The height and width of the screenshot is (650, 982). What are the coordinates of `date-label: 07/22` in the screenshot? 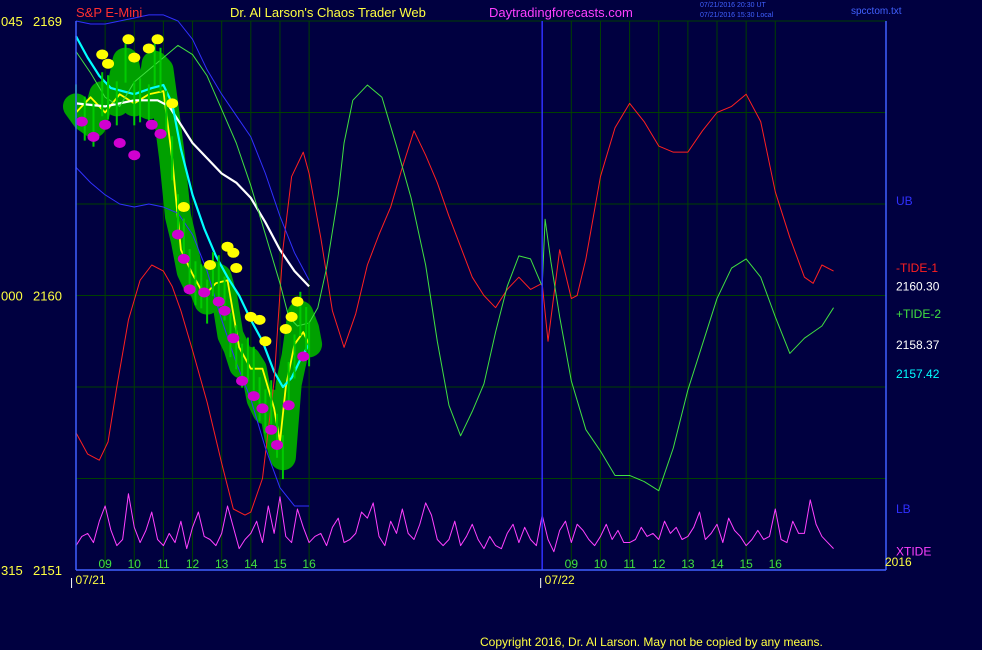 It's located at (560, 580).